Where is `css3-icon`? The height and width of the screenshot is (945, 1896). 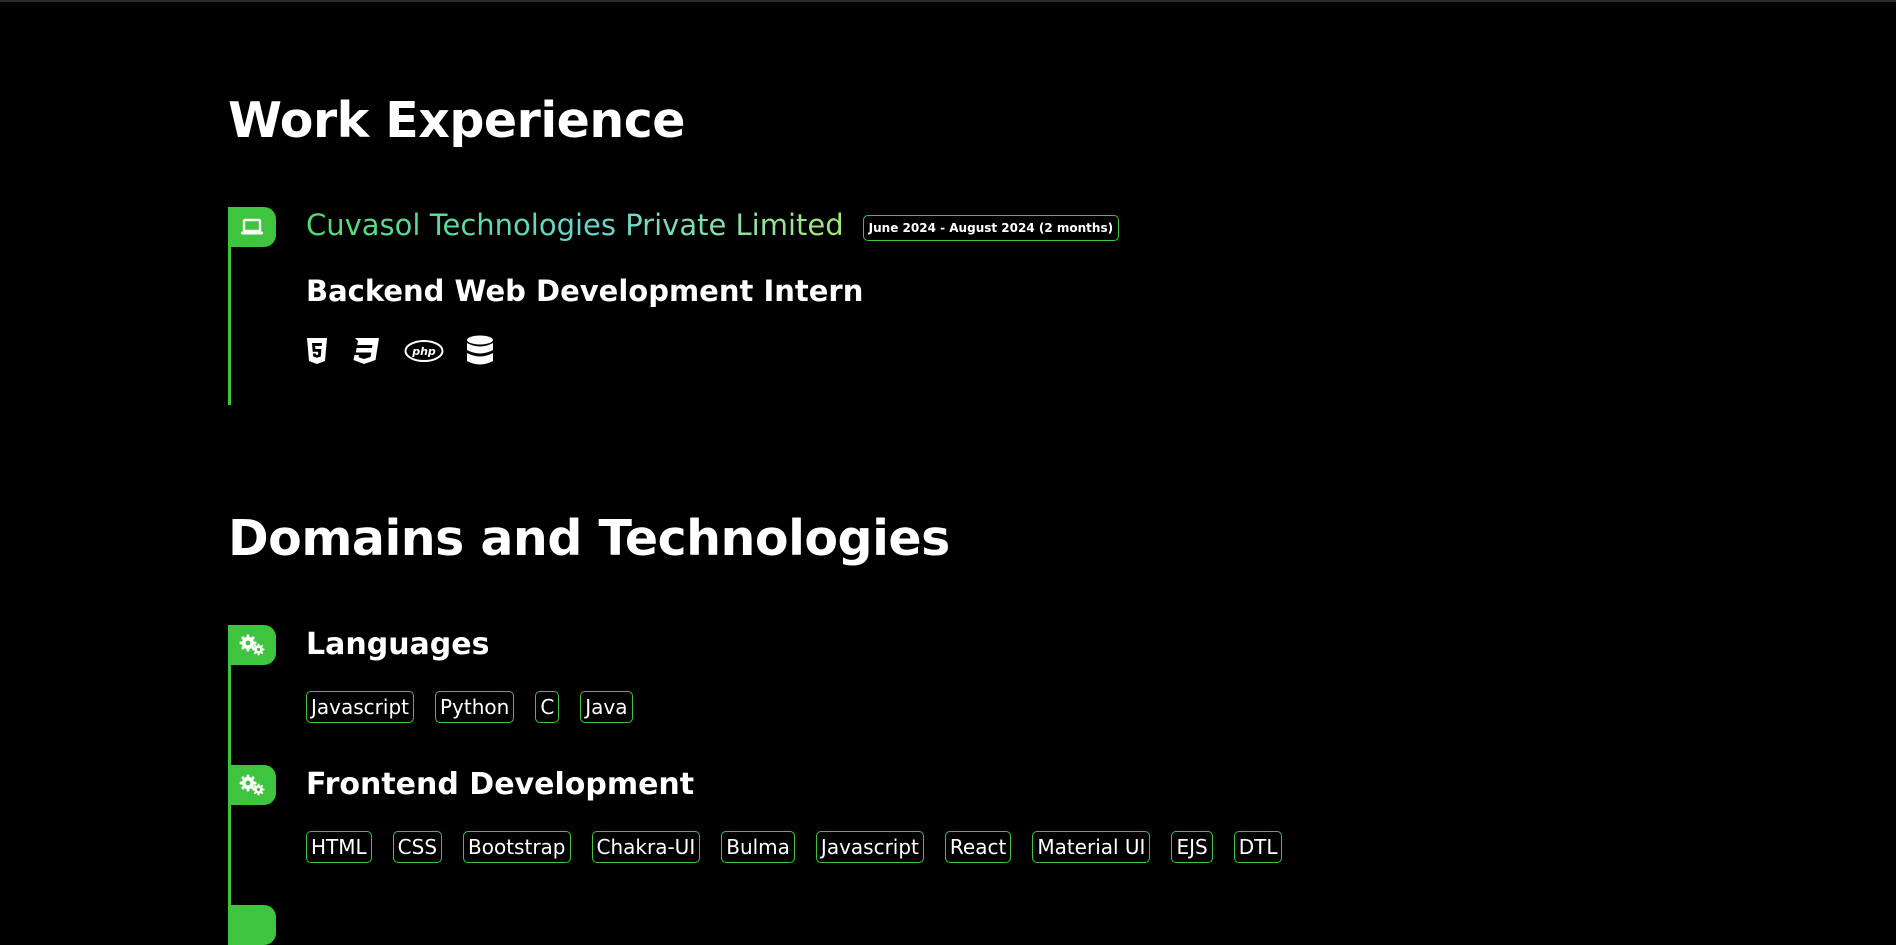 css3-icon is located at coordinates (366, 353).